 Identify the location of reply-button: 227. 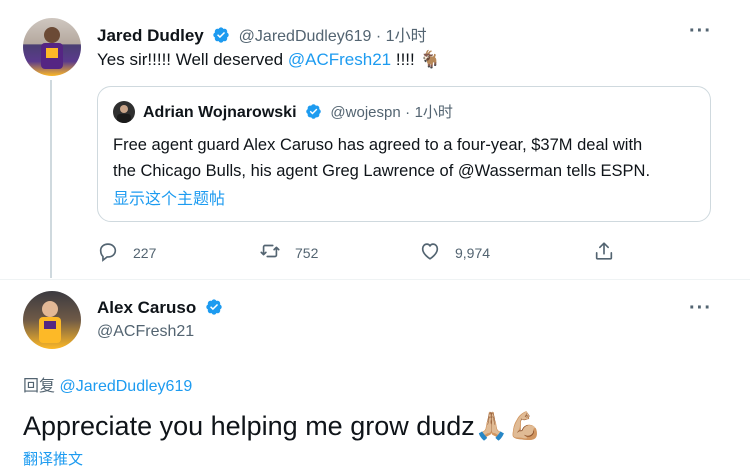
(126, 252).